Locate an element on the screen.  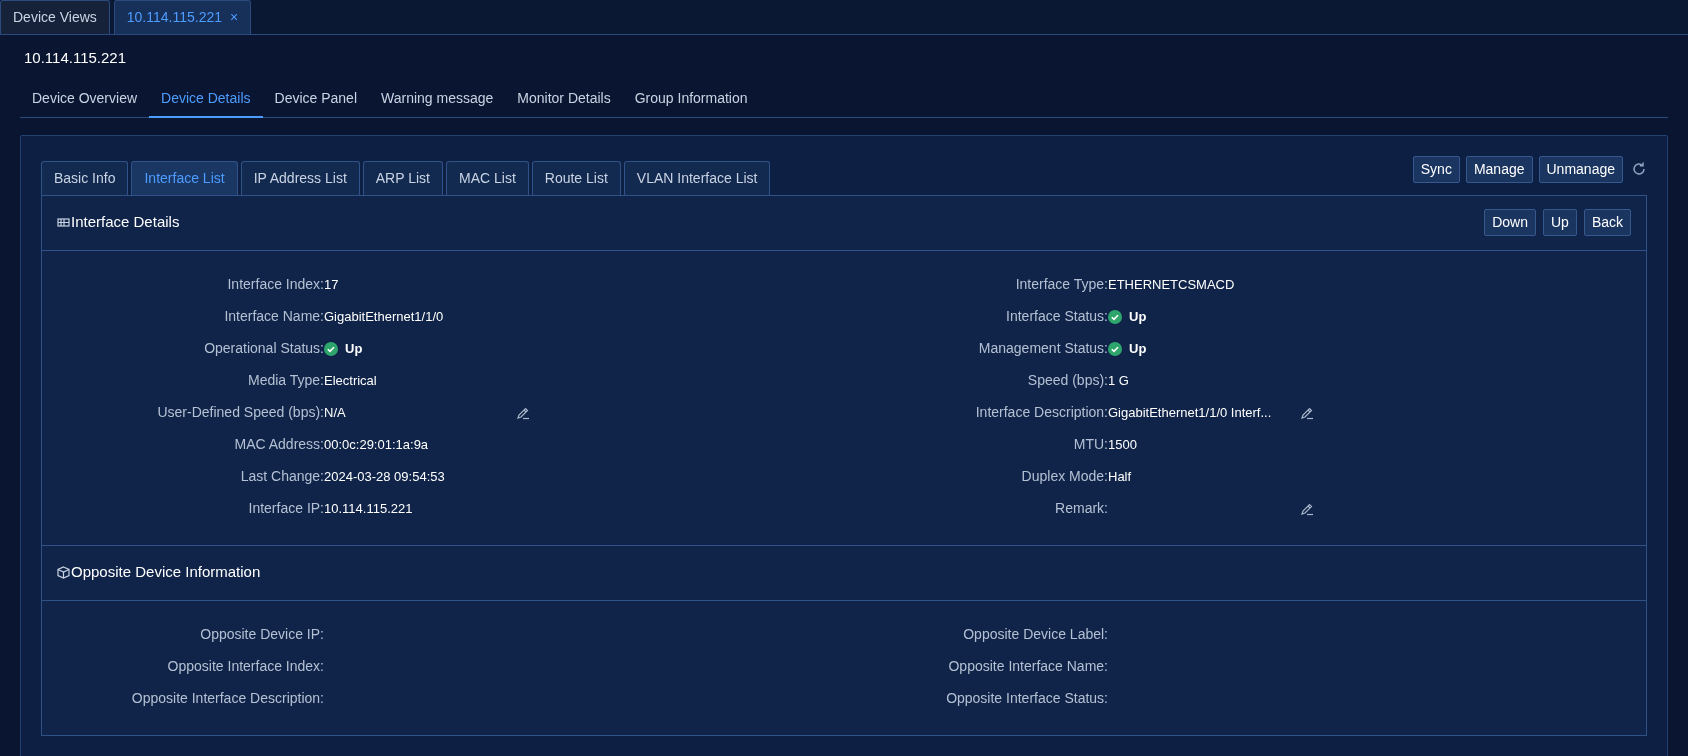
field-value: 1500 is located at coordinates (1122, 444).